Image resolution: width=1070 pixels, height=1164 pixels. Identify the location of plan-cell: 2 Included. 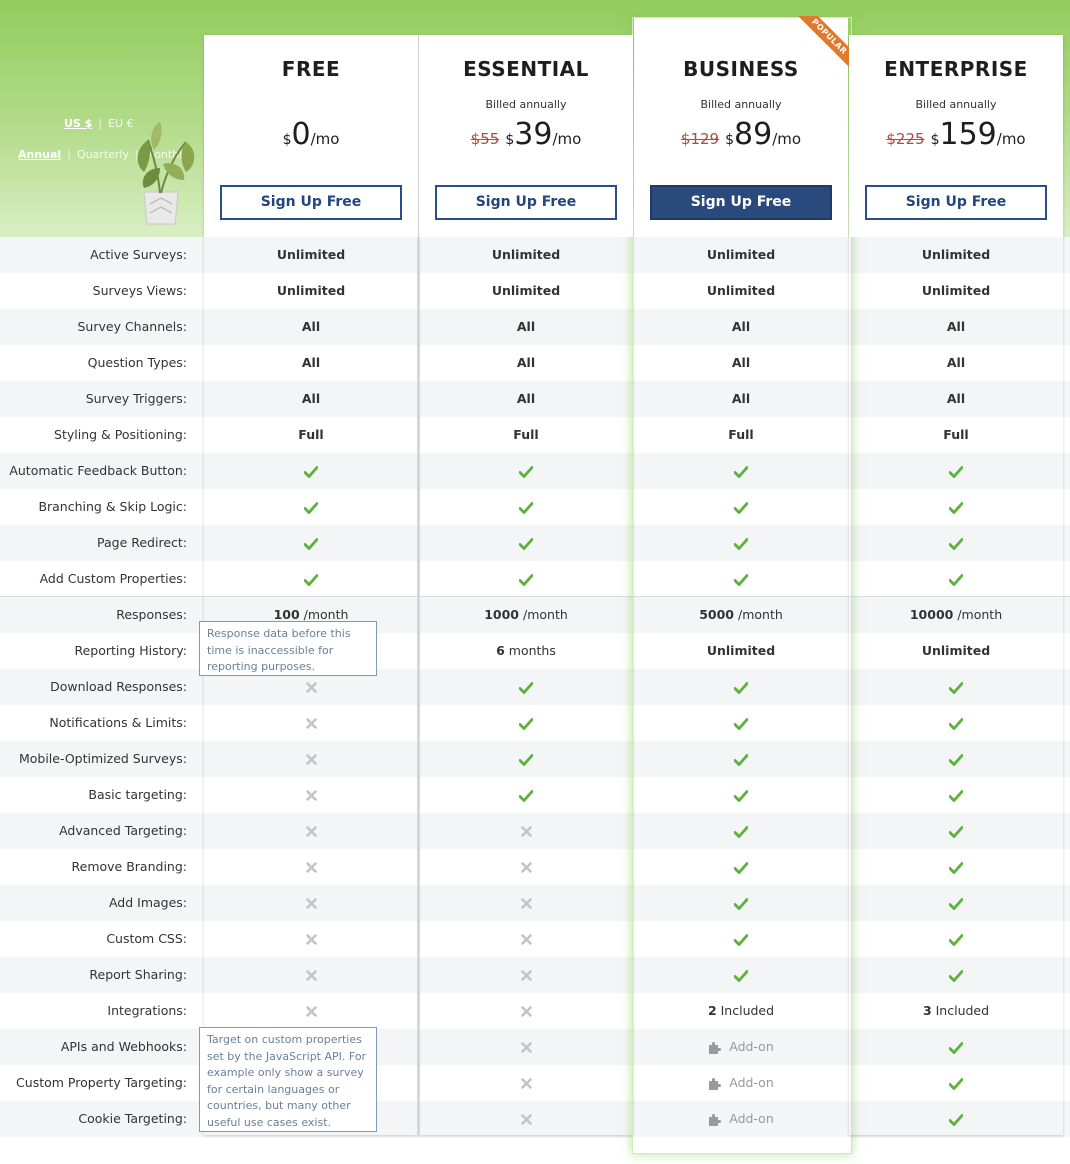
(741, 1011).